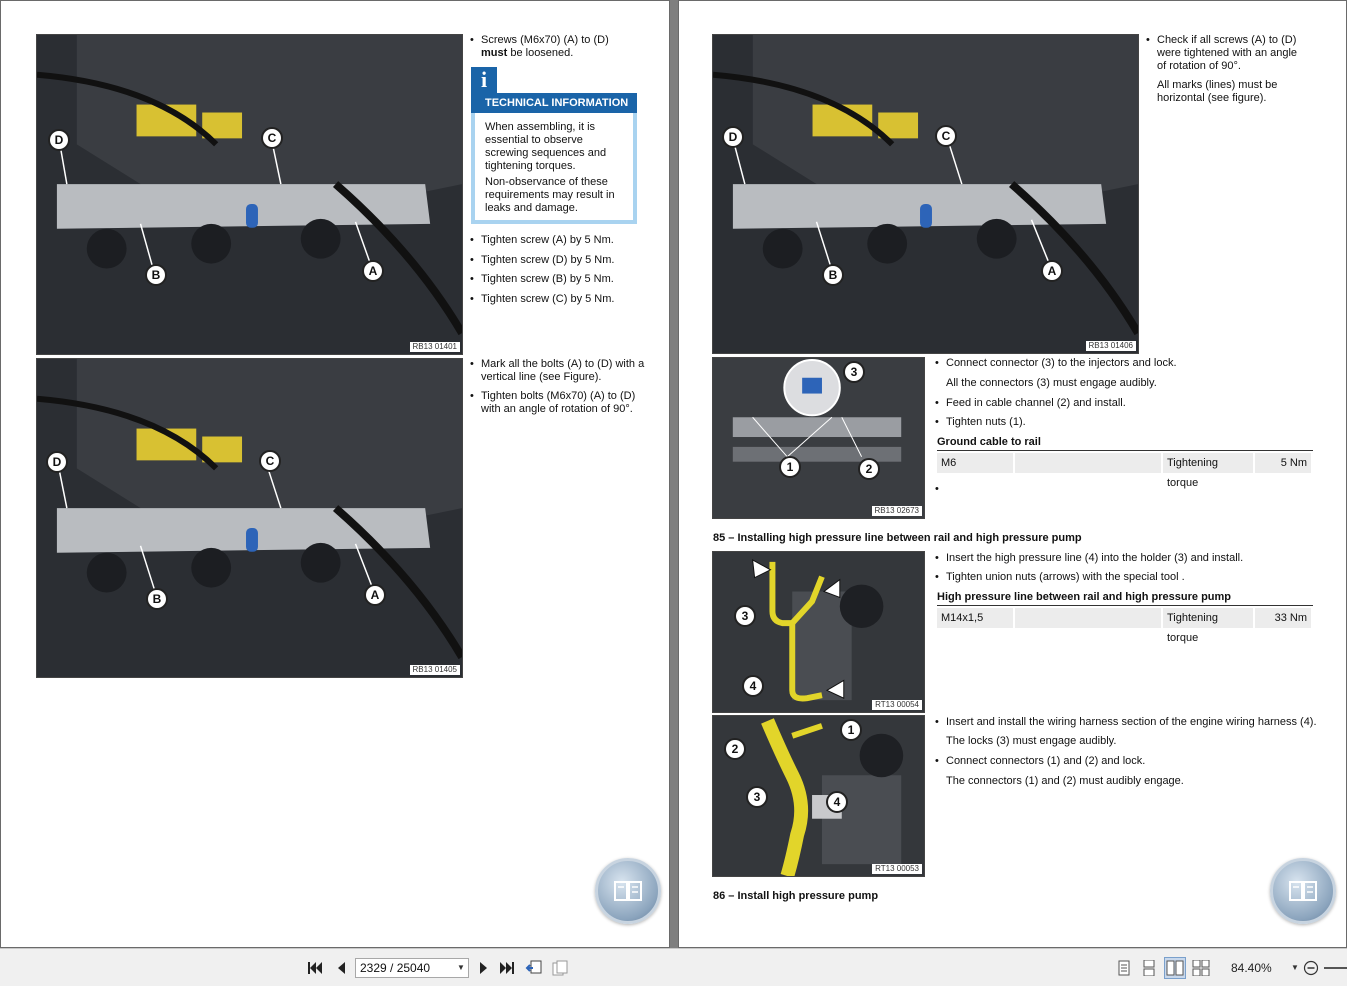 The width and height of the screenshot is (1347, 986). Describe the element at coordinates (896, 511) in the screenshot. I see `figure-code: RB13 02673` at that location.